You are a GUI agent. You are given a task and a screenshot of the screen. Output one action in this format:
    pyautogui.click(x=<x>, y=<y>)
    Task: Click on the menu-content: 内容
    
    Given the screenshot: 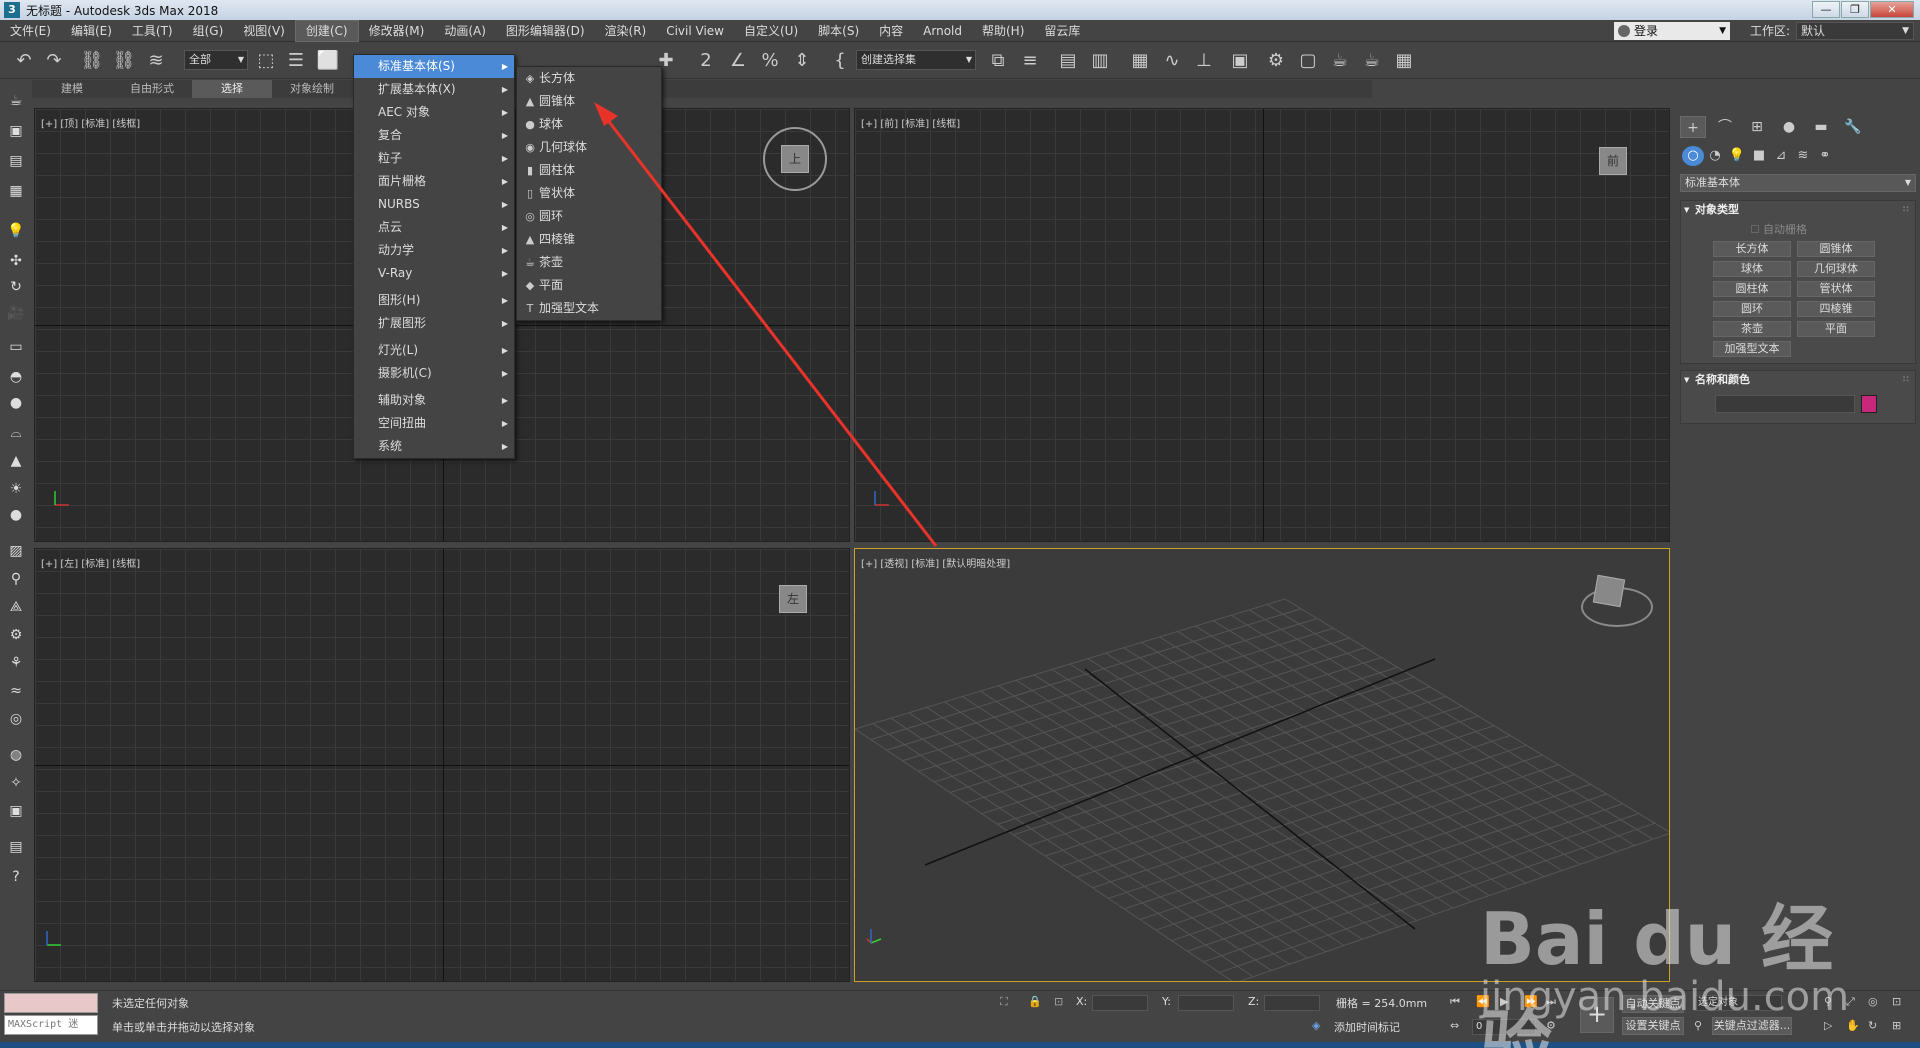 What is the action you would take?
    pyautogui.click(x=891, y=31)
    